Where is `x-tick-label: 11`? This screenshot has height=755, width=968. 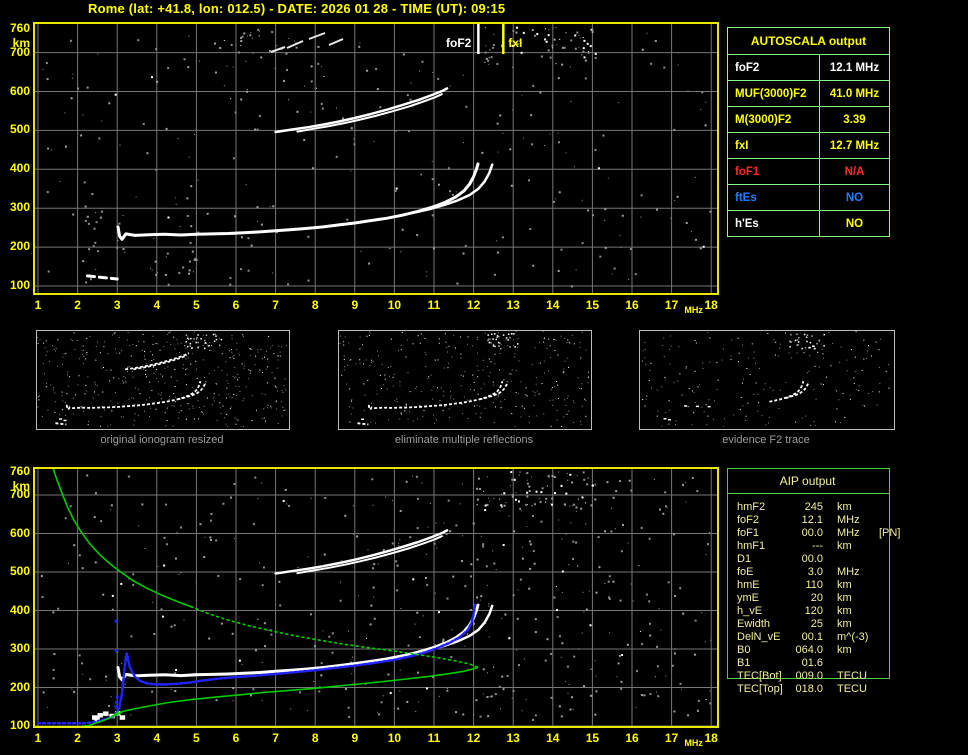
x-tick-label: 11 is located at coordinates (434, 738).